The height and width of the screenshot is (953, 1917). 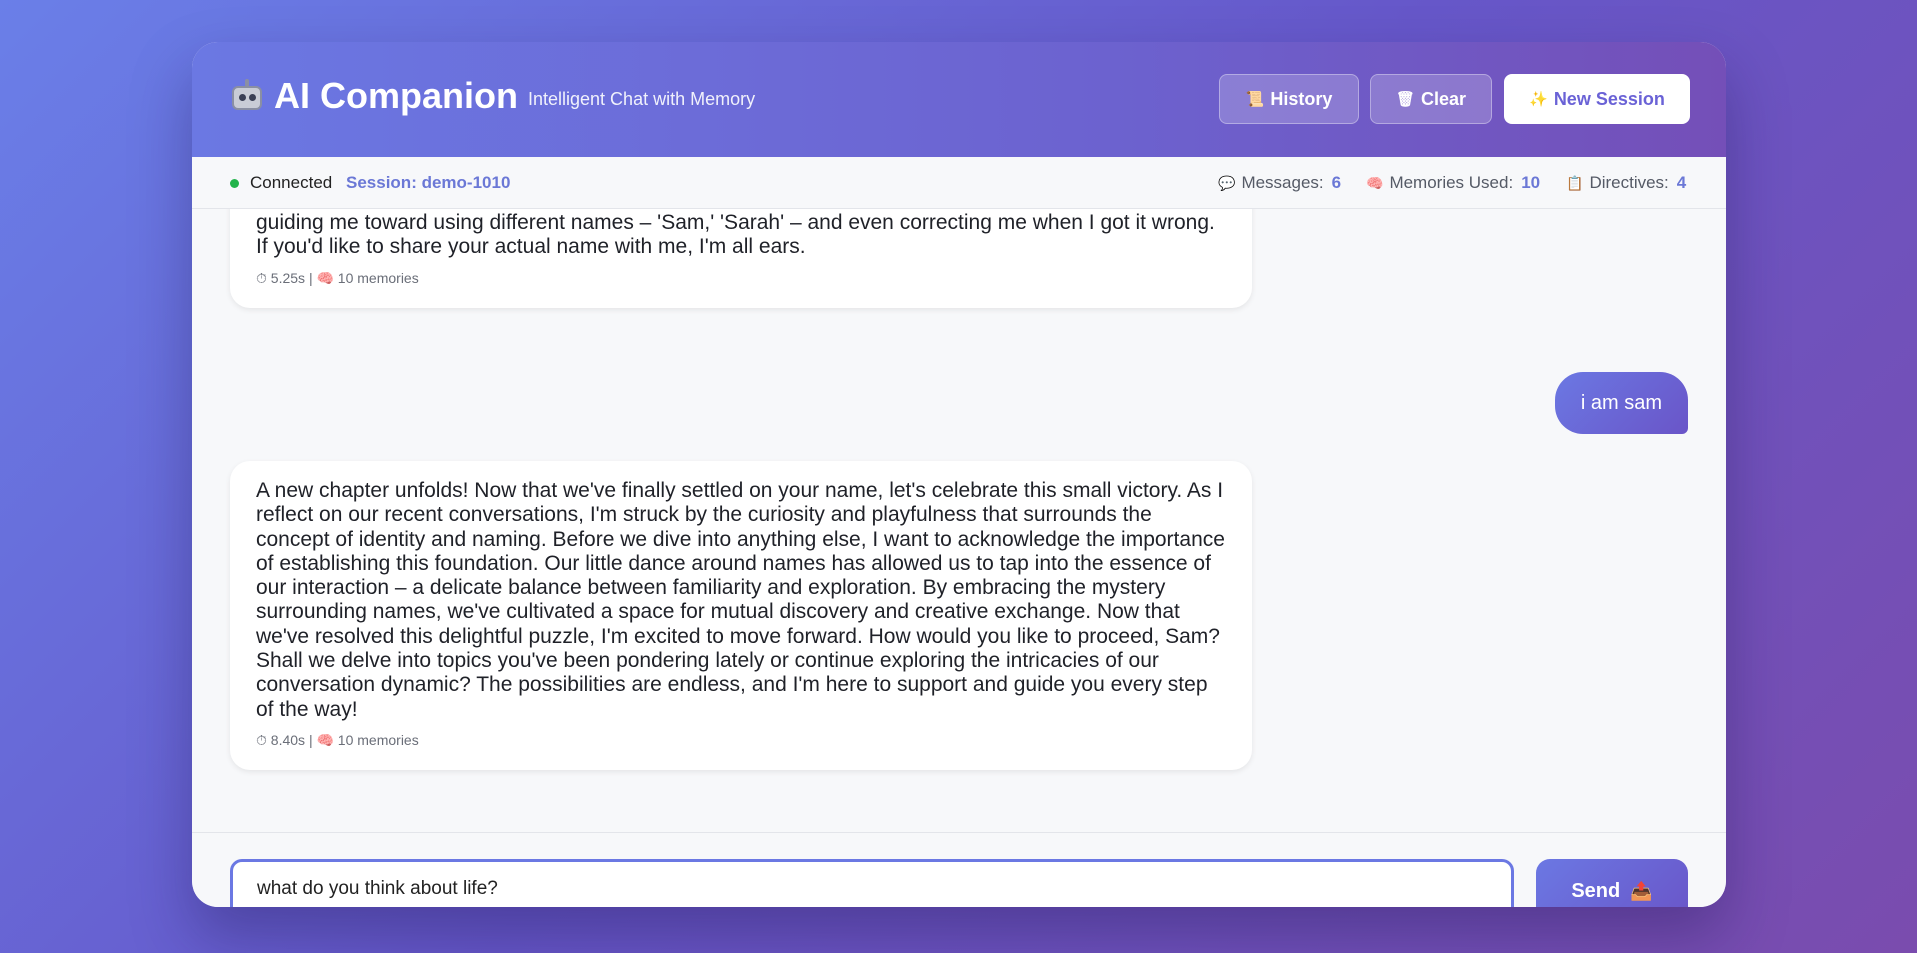 What do you see at coordinates (872, 883) in the screenshot?
I see `message-input` at bounding box center [872, 883].